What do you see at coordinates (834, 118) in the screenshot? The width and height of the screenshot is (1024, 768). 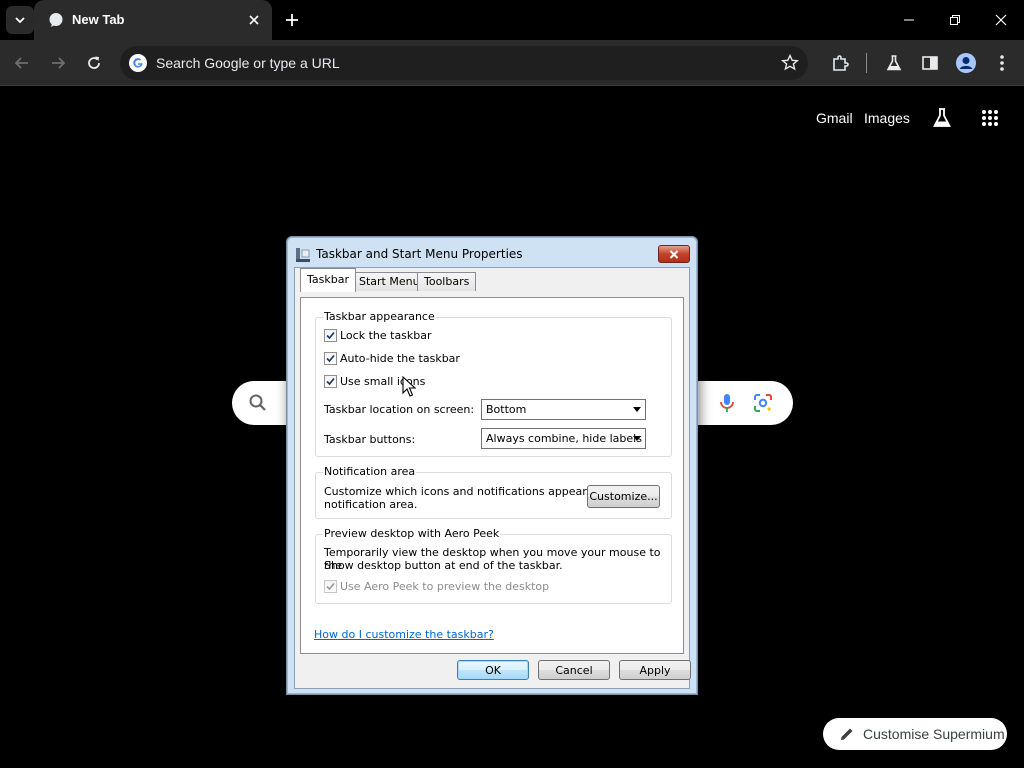 I see `gmail-link: Gmail` at bounding box center [834, 118].